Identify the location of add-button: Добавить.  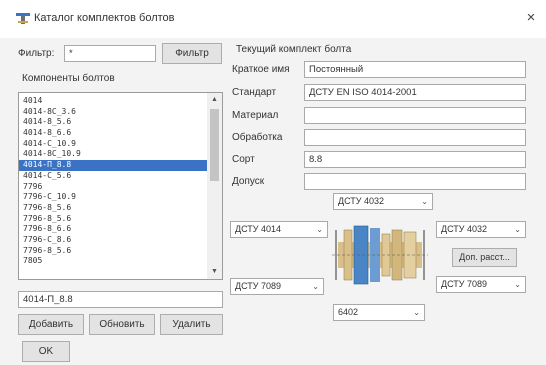
(51, 324).